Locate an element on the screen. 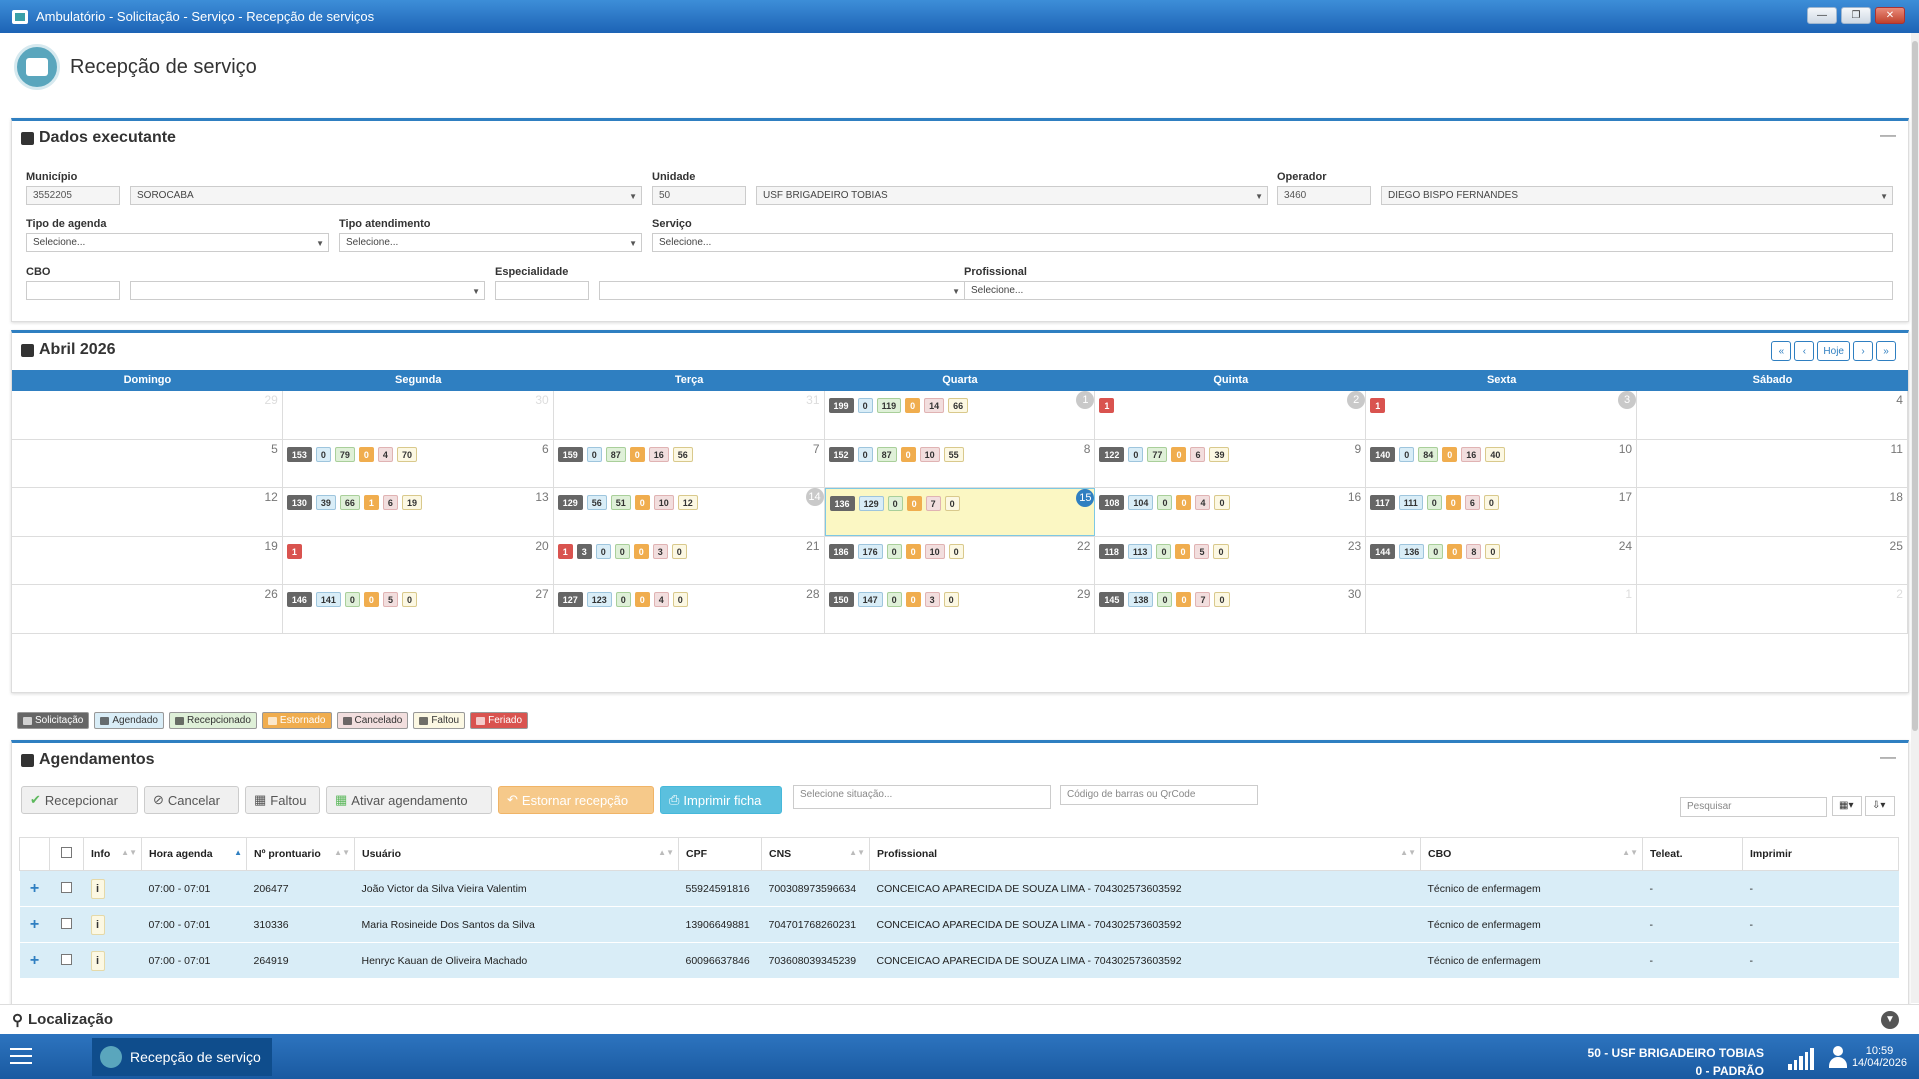 The image size is (1919, 1079). chevron-down-icon: ▼ is located at coordinates (1890, 1020).